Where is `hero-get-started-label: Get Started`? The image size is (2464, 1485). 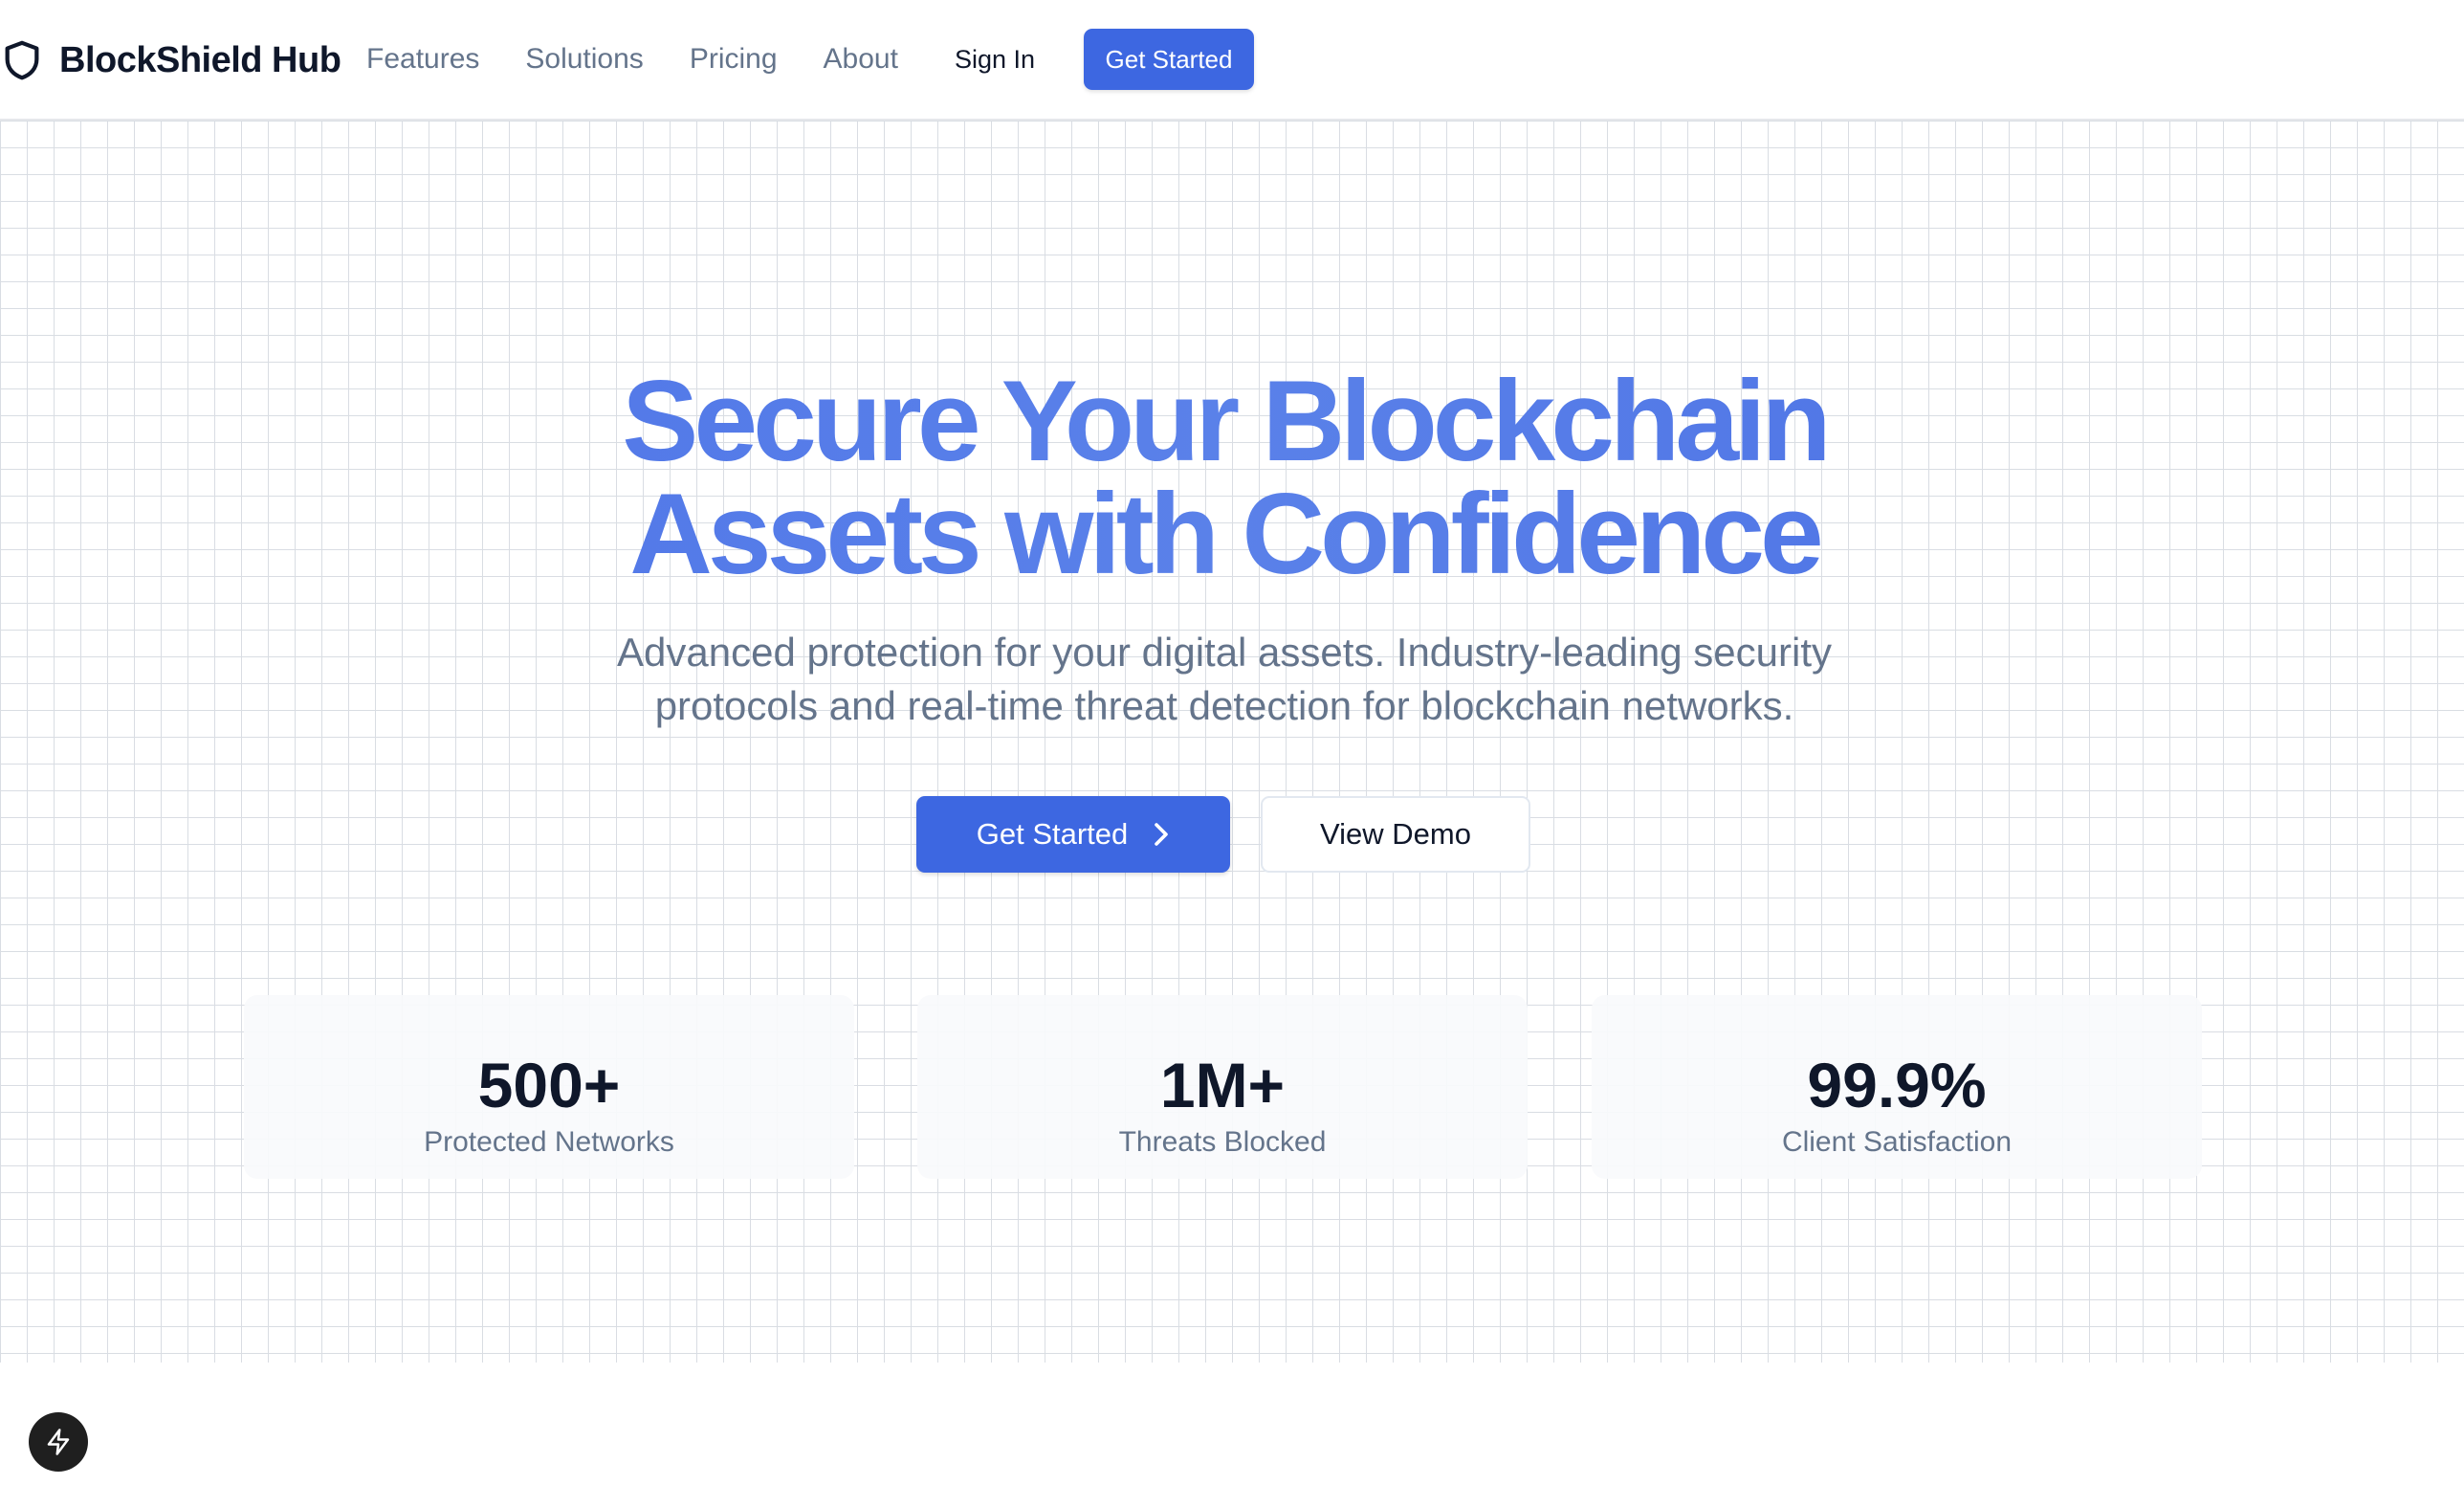 hero-get-started-label: Get Started is located at coordinates (1052, 834).